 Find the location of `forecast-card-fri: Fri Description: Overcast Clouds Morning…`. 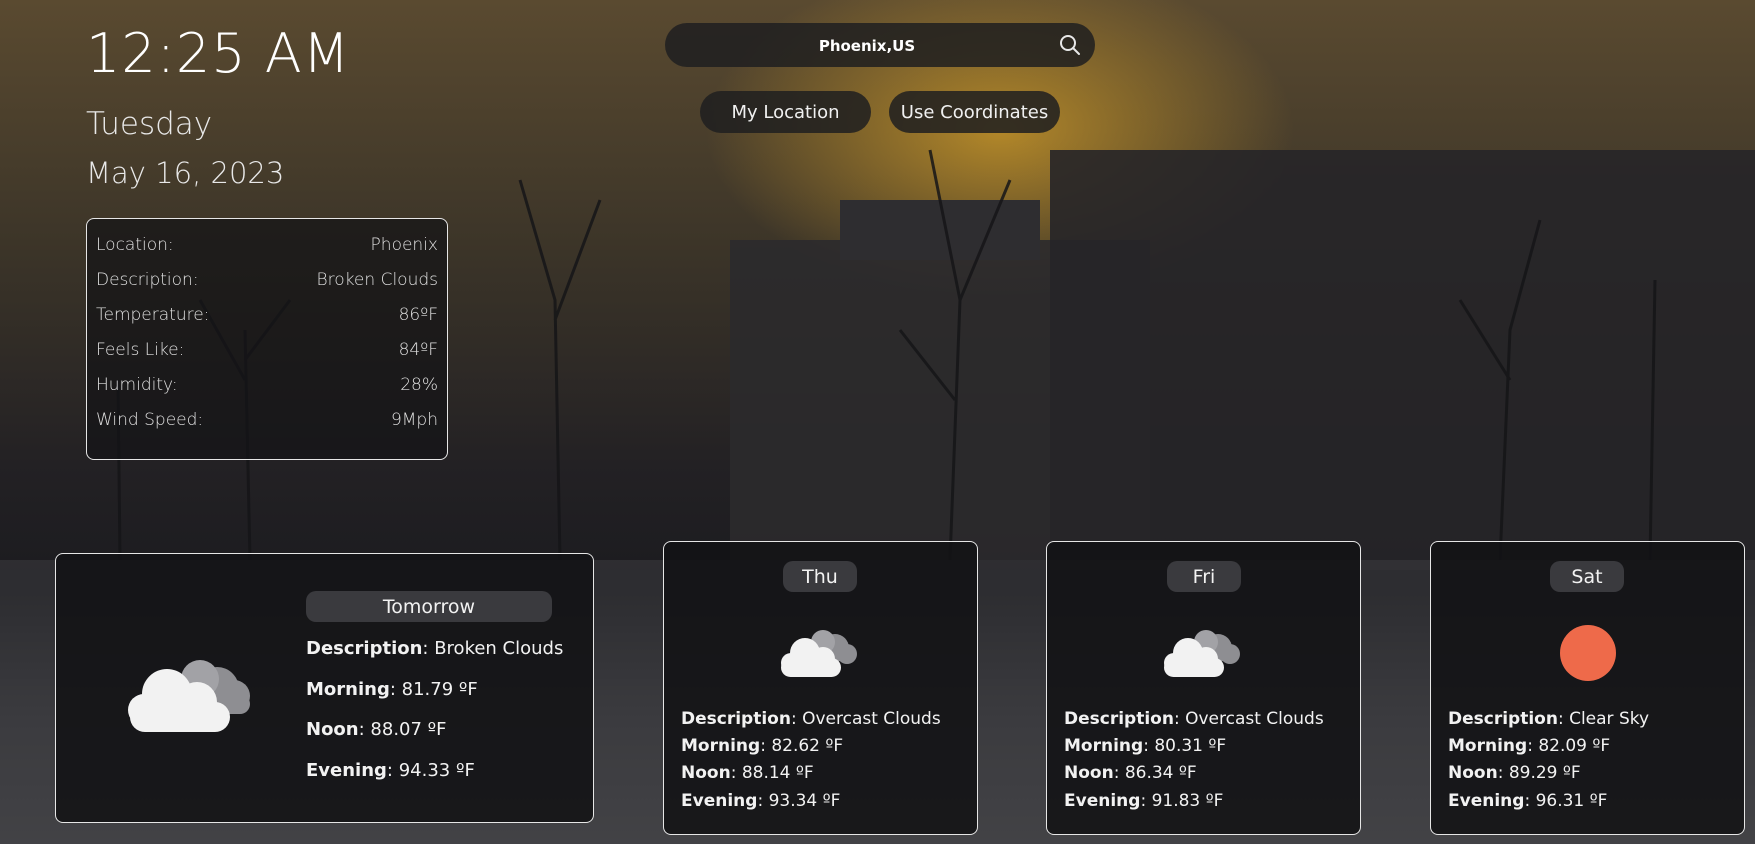

forecast-card-fri: Fri Description: Overcast Clouds Morning… is located at coordinates (1203, 688).